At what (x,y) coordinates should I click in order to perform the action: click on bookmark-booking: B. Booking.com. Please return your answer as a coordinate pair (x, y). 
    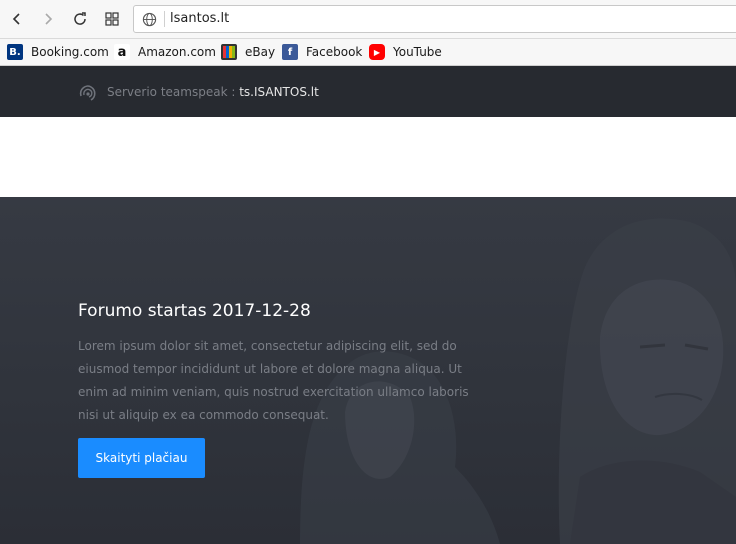
    Looking at the image, I should click on (58, 52).